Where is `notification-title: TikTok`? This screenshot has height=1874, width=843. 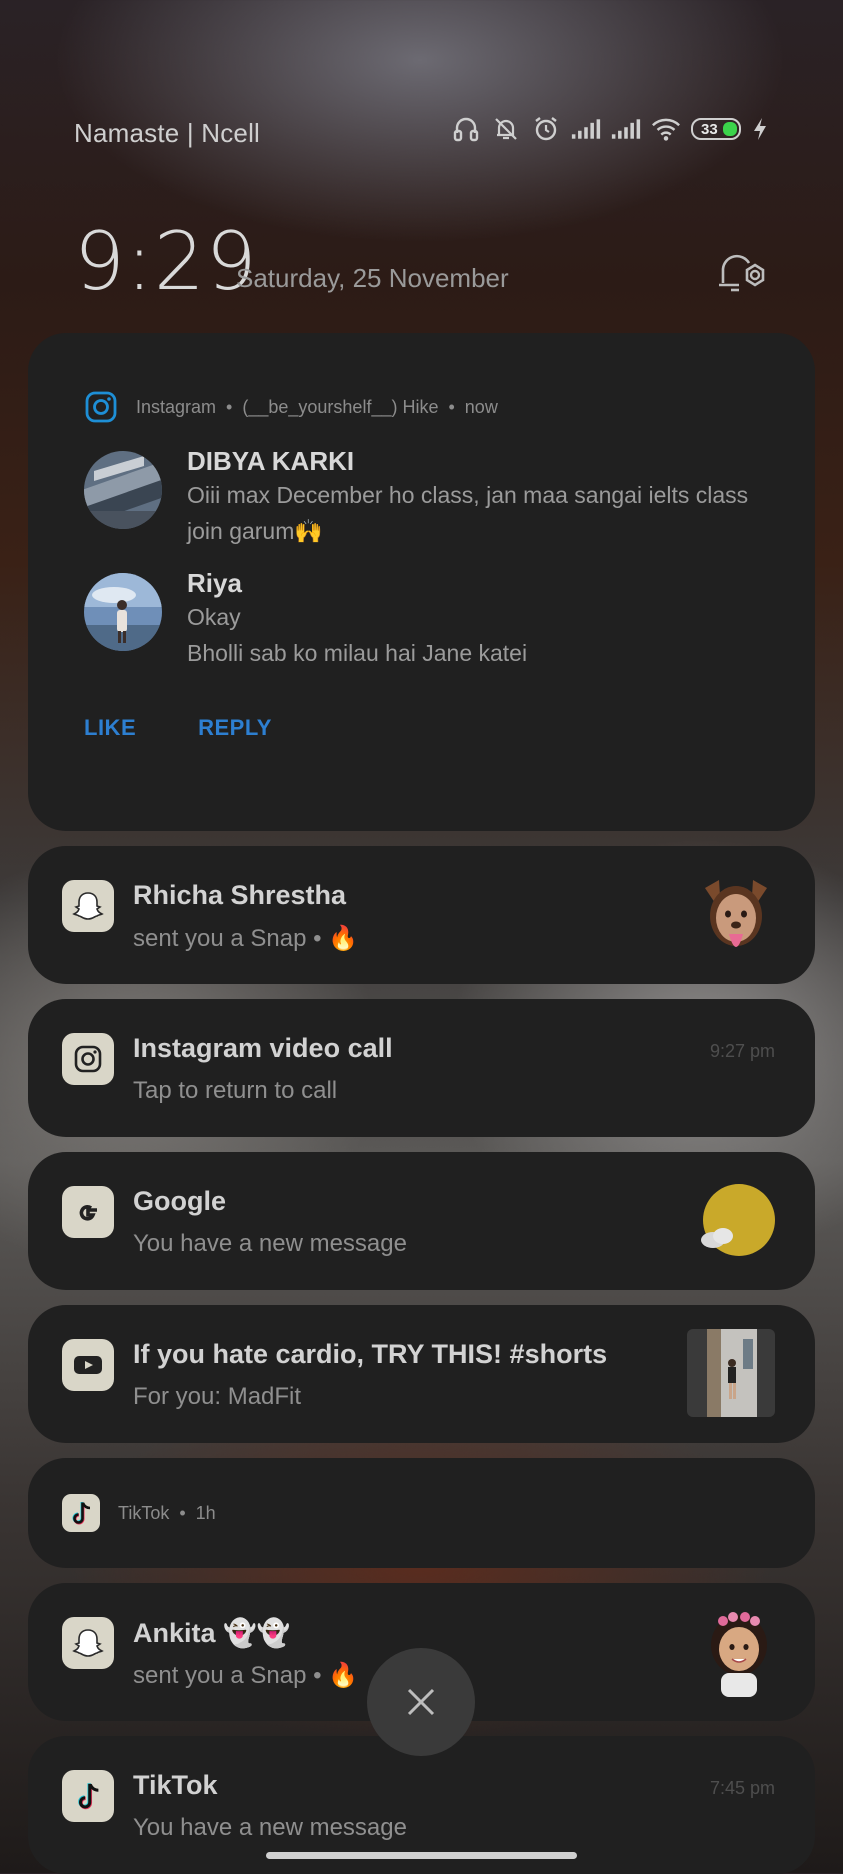
notification-title: TikTok is located at coordinates (175, 1785).